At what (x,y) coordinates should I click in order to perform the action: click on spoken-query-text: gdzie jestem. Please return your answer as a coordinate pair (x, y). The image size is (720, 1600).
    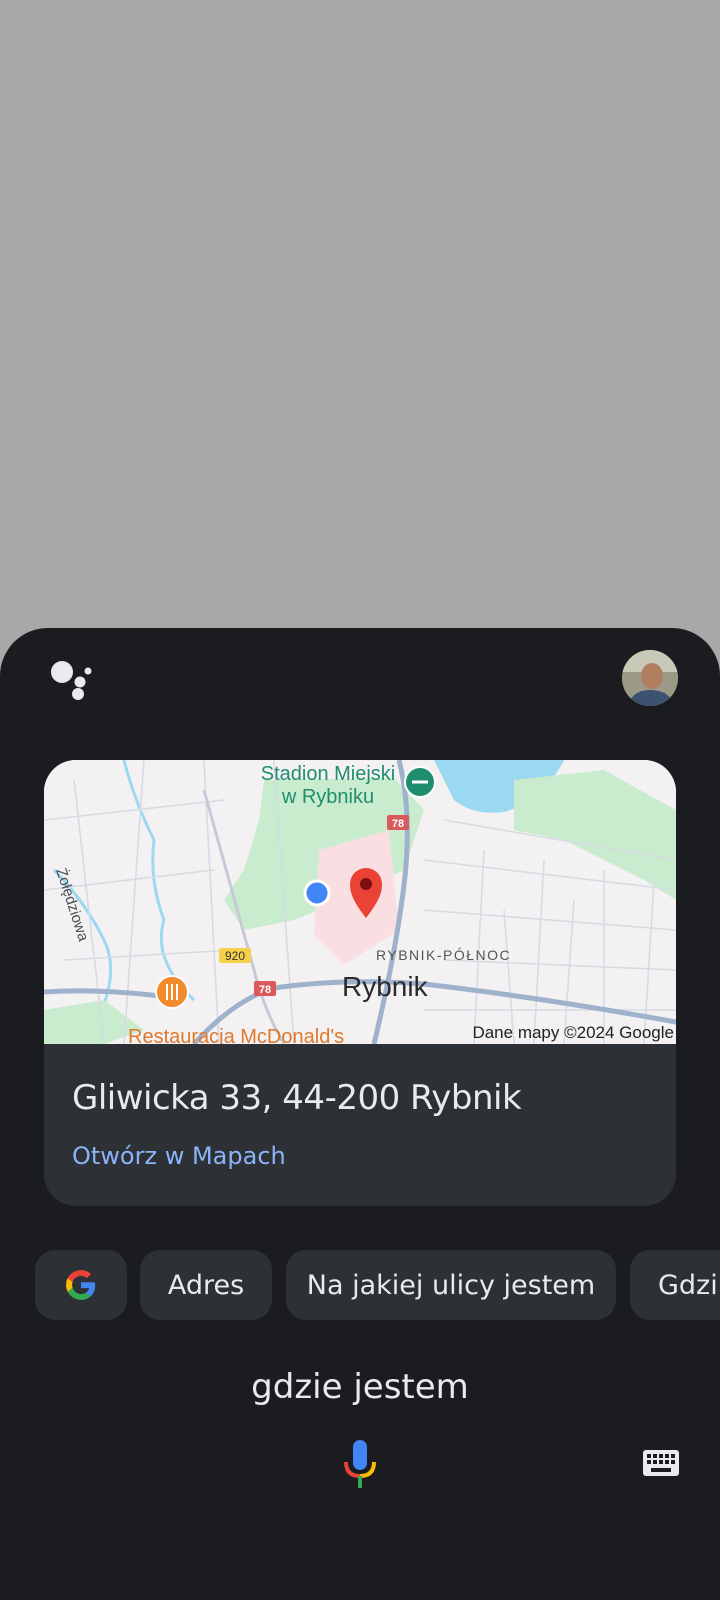
    Looking at the image, I should click on (360, 1387).